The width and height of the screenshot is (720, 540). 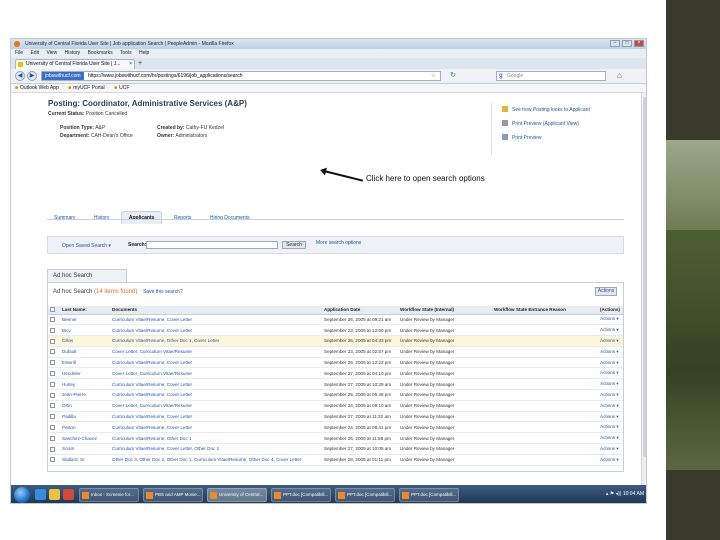 I want to click on home-icon: ⌂, so click(x=619, y=76).